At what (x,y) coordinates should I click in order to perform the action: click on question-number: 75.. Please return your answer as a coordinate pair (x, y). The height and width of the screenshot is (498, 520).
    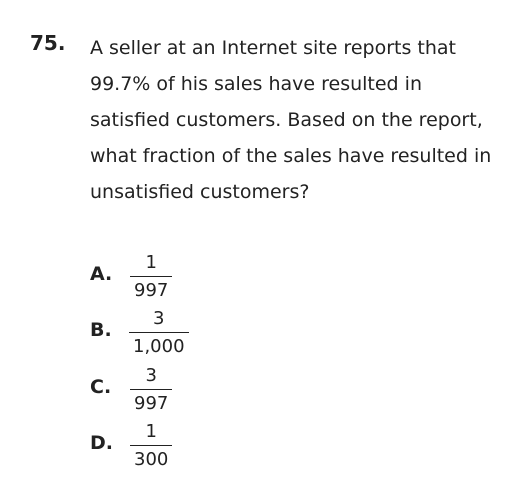
    Looking at the image, I should click on (48, 43).